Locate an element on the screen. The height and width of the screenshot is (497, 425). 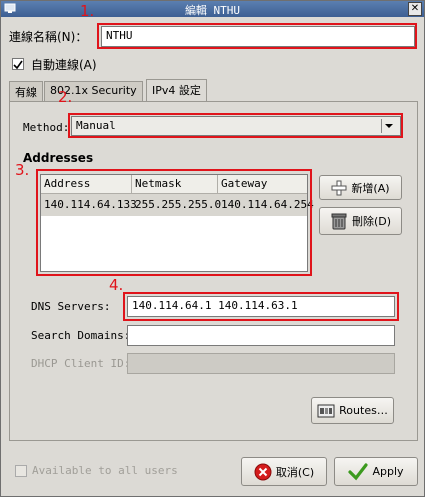
method-value: Manual is located at coordinates (96, 125).